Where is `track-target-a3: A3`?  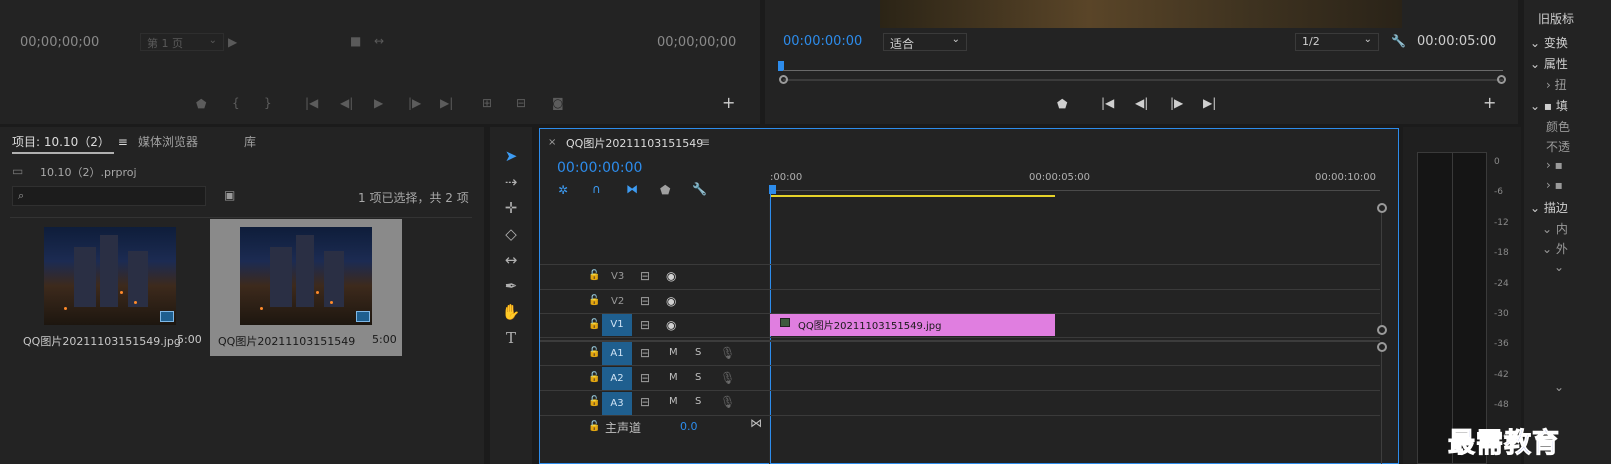 track-target-a3: A3 is located at coordinates (617, 403).